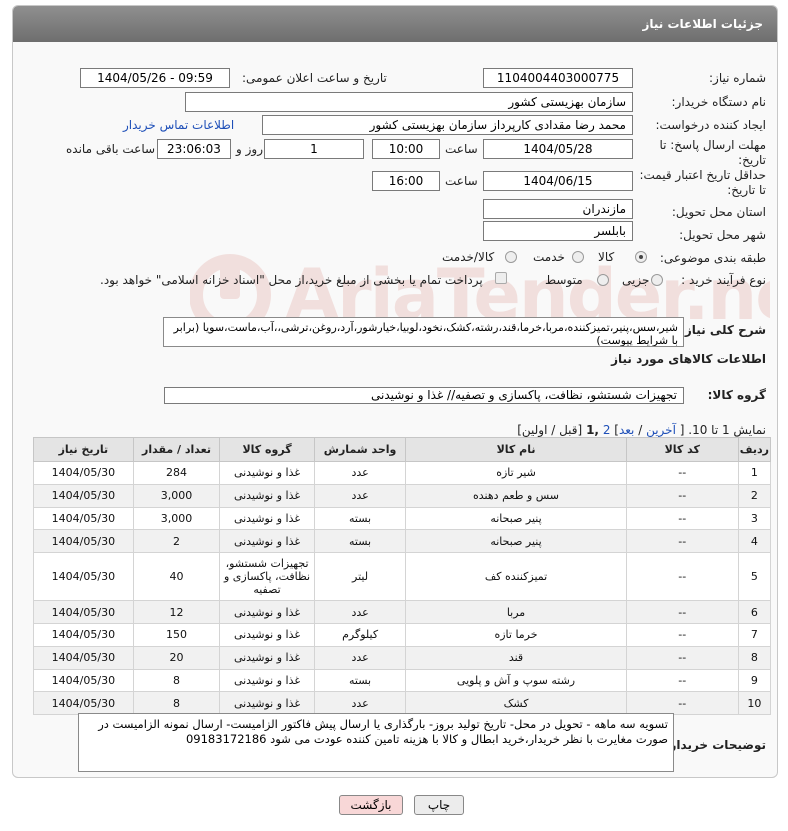 This screenshot has width=788, height=831. What do you see at coordinates (558, 149) in the screenshot?
I see `reply-date-field: 1404/05/28` at bounding box center [558, 149].